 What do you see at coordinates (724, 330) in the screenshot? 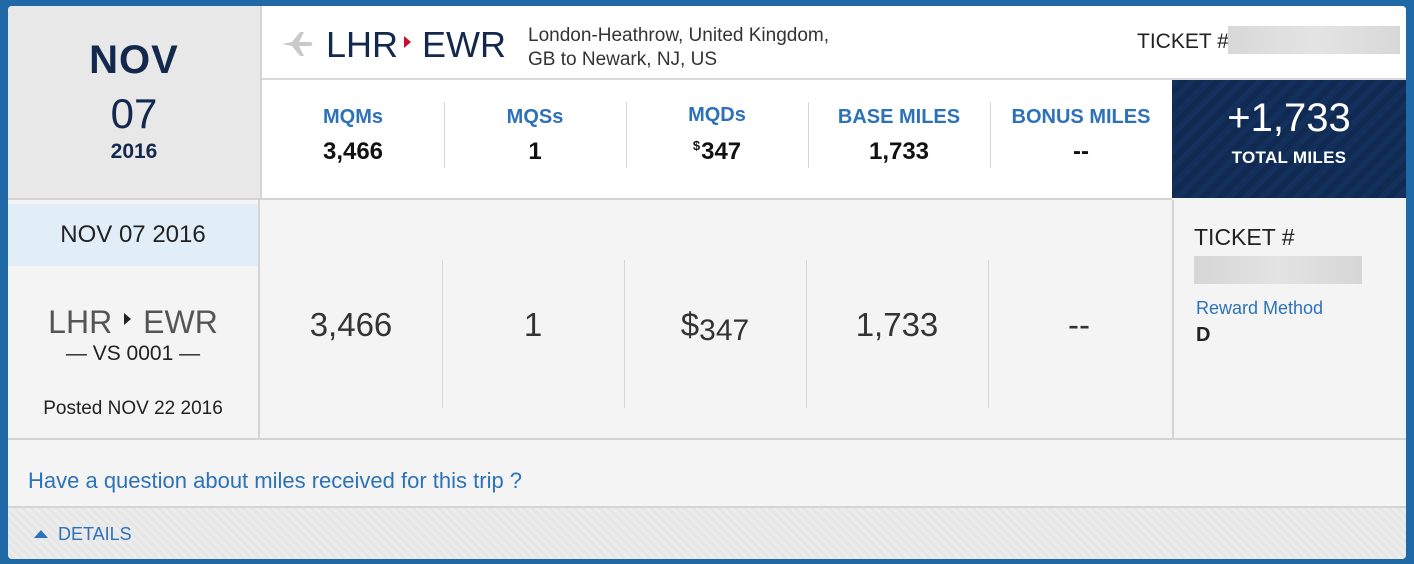
I see `segment-amount: 347` at bounding box center [724, 330].